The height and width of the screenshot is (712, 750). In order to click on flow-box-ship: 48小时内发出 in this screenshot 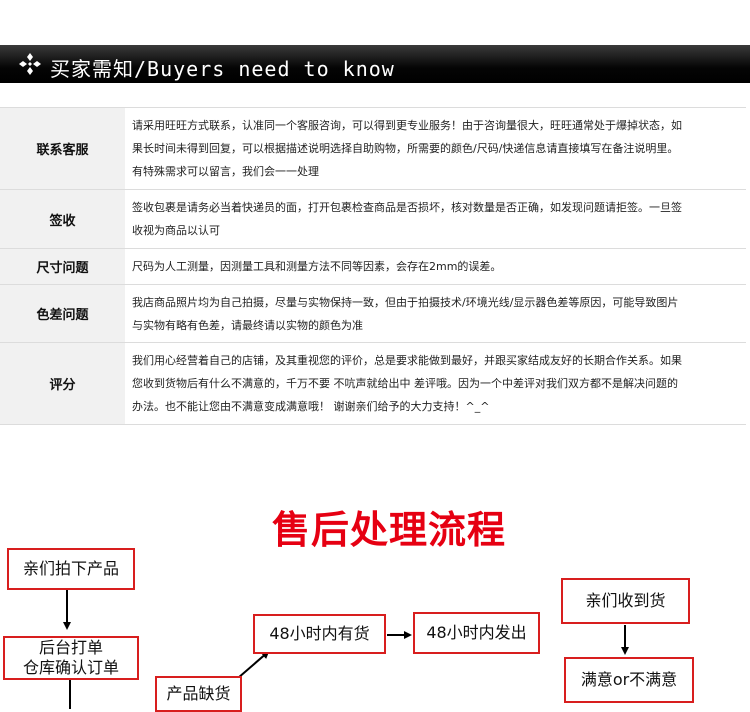, I will do `click(476, 633)`.